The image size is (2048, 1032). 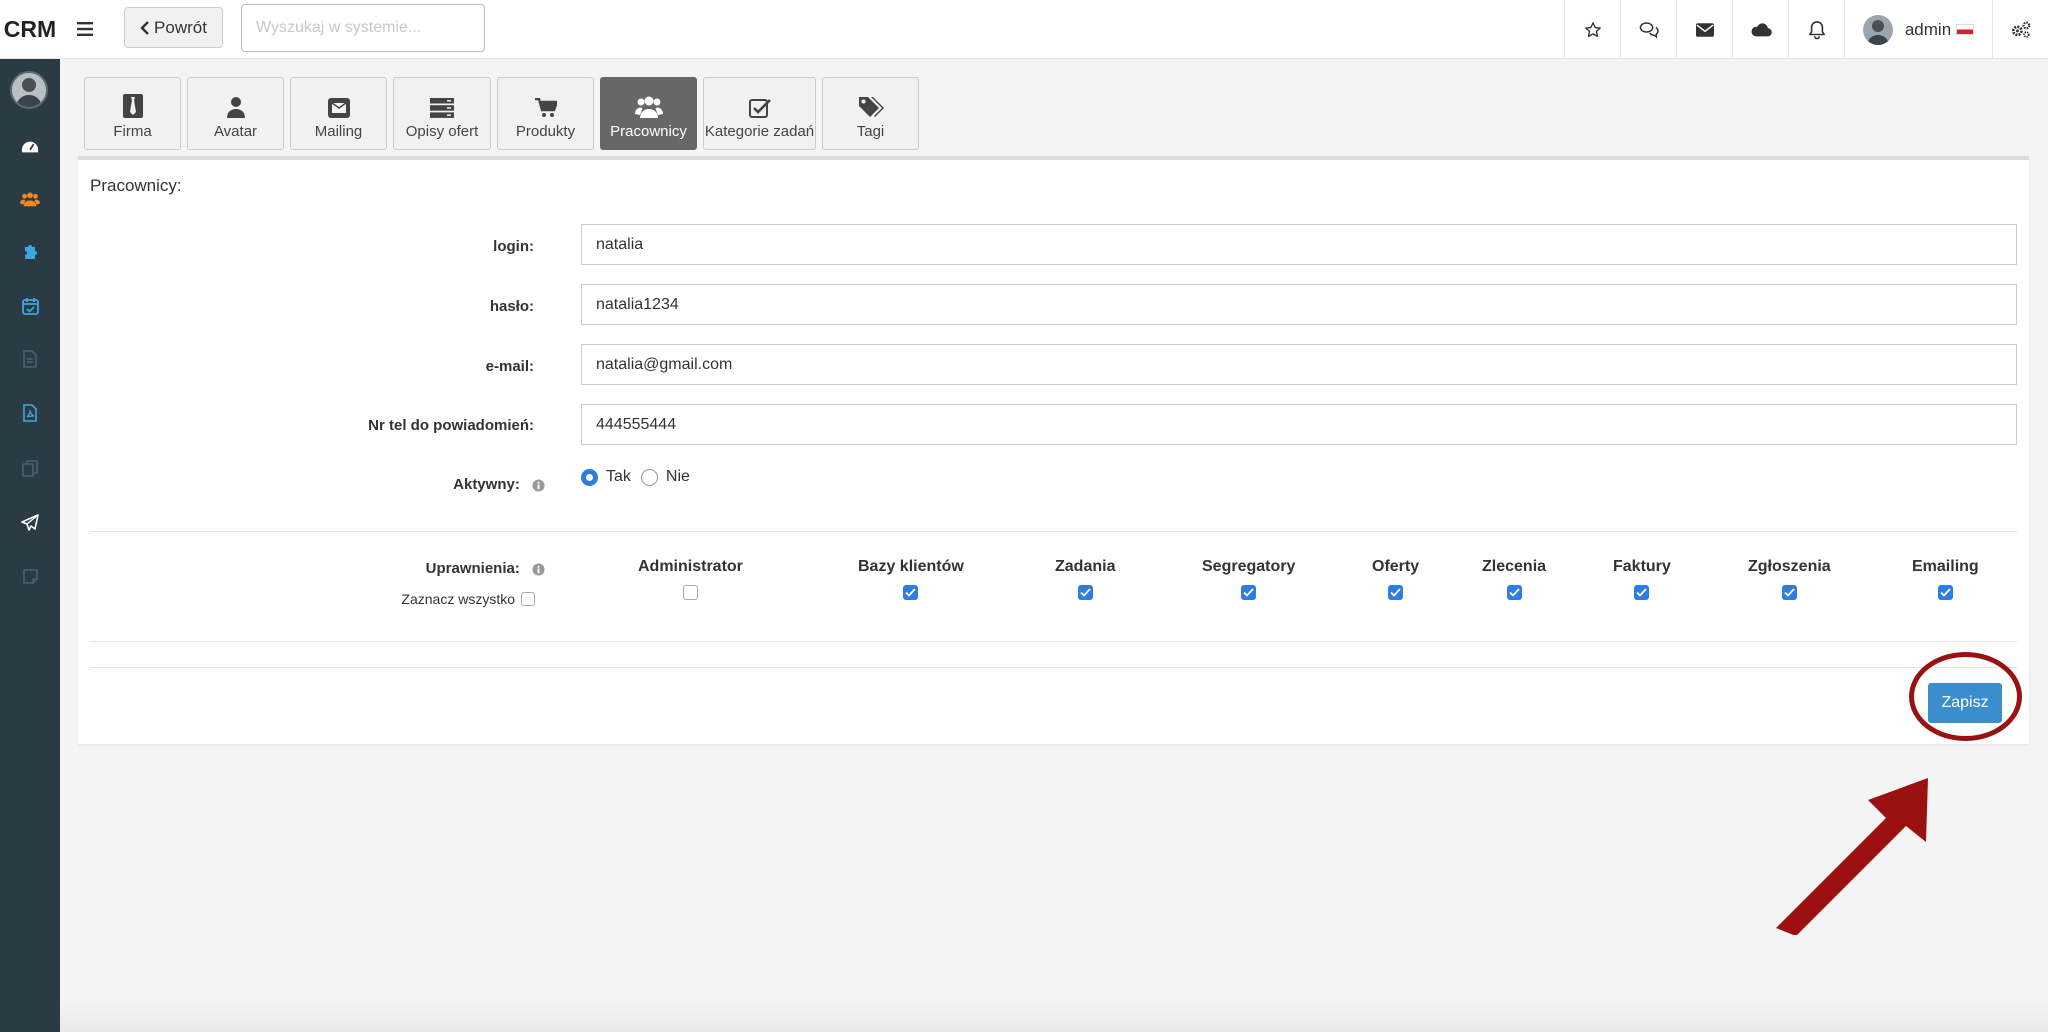 I want to click on tab-firma: Firma, so click(x=132, y=113).